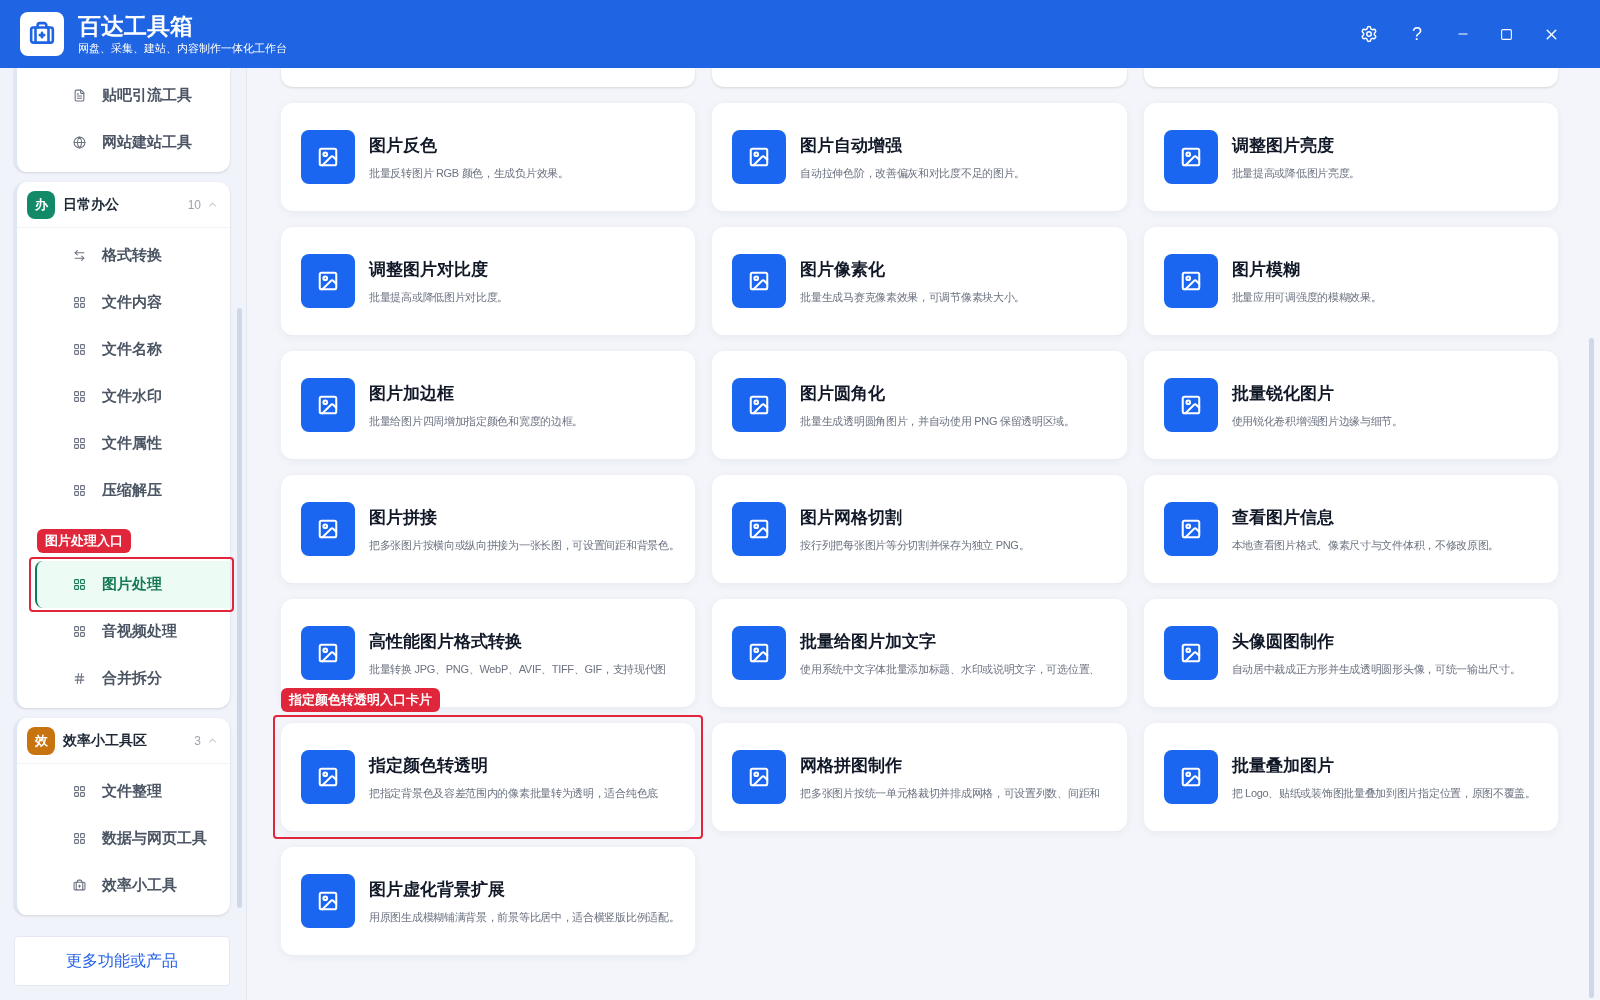 This screenshot has height=1000, width=1600. What do you see at coordinates (1283, 394) in the screenshot?
I see `card-title: 批量锐化图片` at bounding box center [1283, 394].